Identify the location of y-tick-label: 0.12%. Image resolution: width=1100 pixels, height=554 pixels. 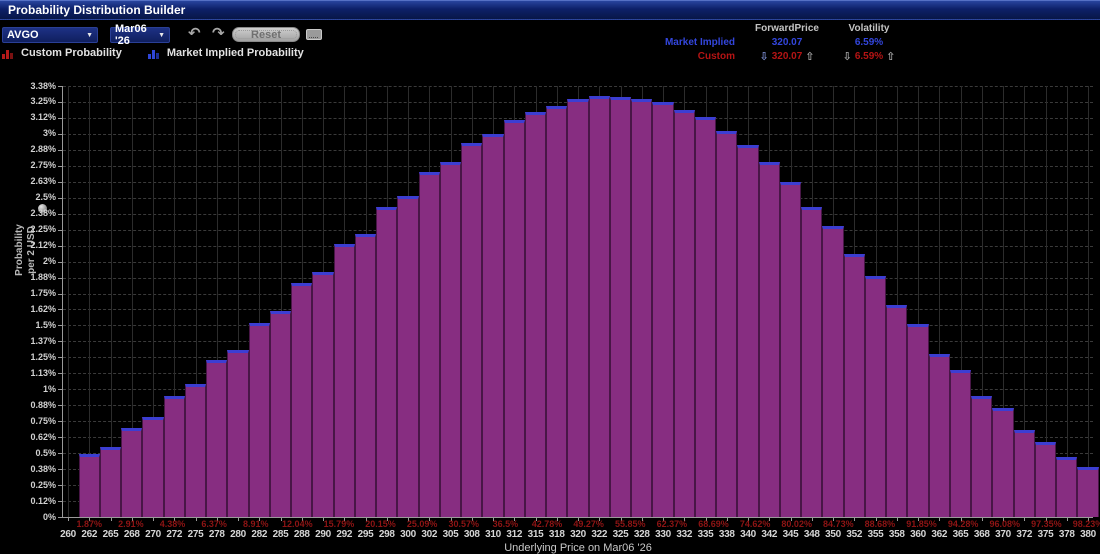
(43, 500).